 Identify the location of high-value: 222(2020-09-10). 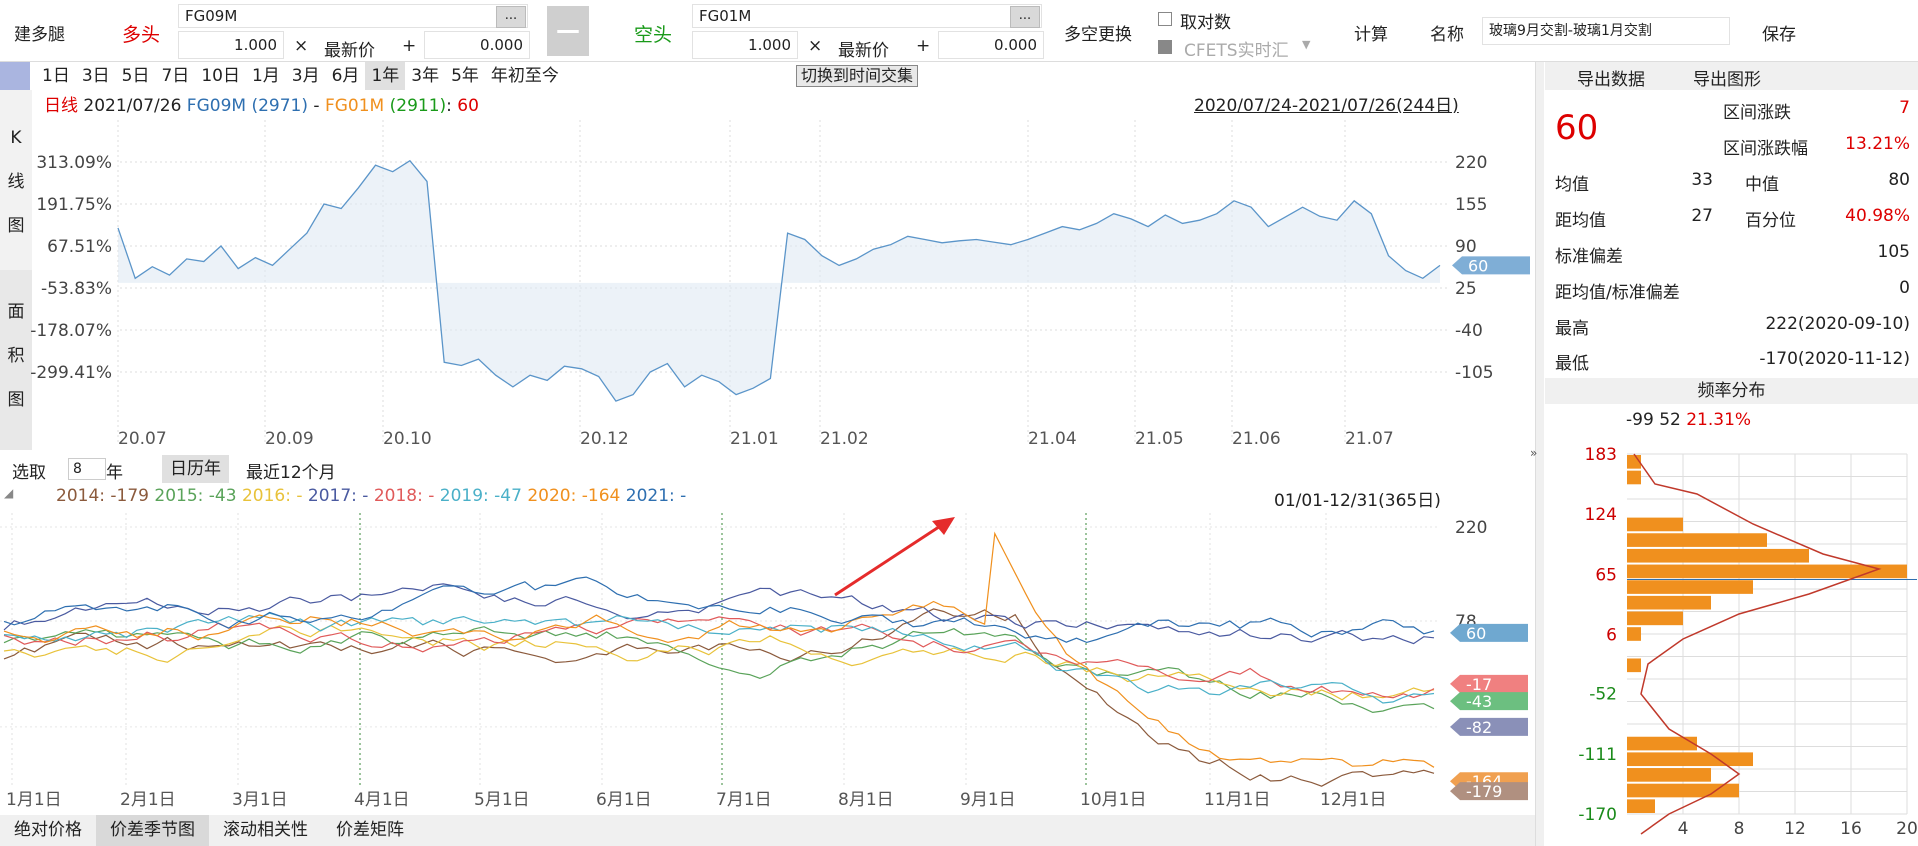
(1837, 324).